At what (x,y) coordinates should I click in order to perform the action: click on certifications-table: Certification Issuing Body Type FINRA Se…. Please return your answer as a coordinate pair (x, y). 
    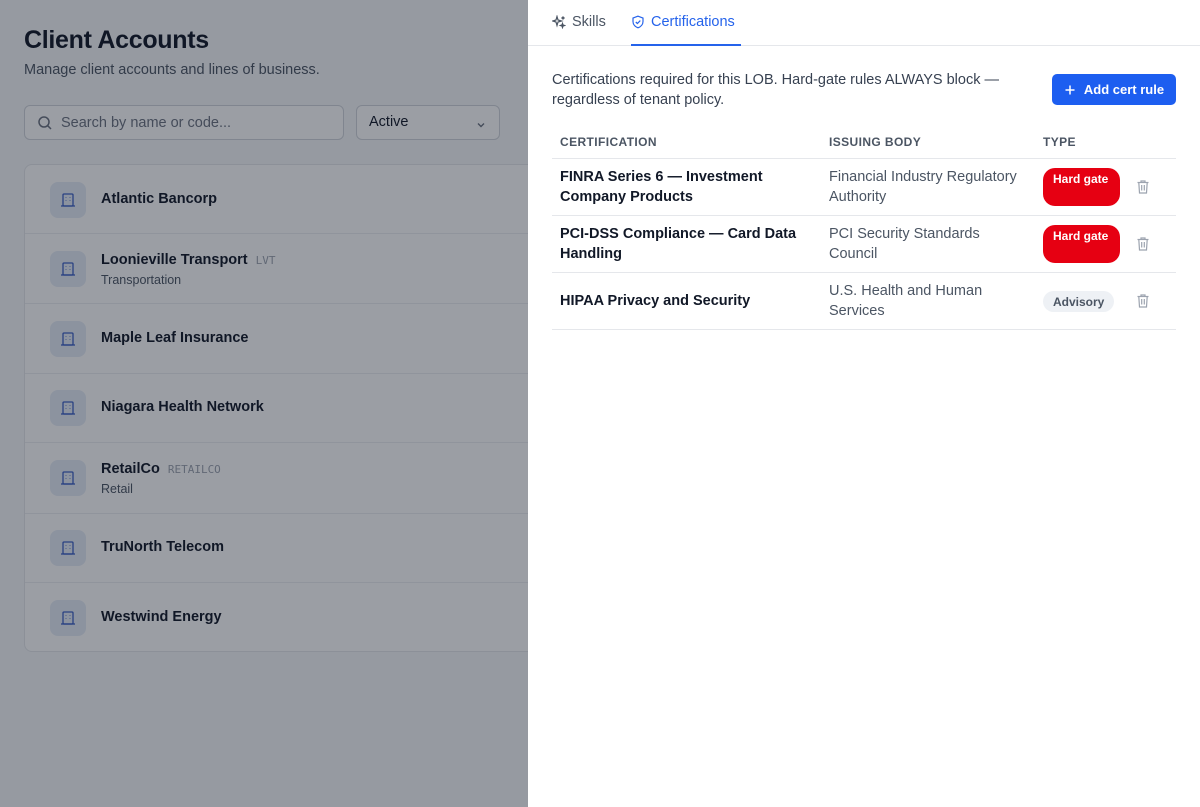
    Looking at the image, I should click on (864, 227).